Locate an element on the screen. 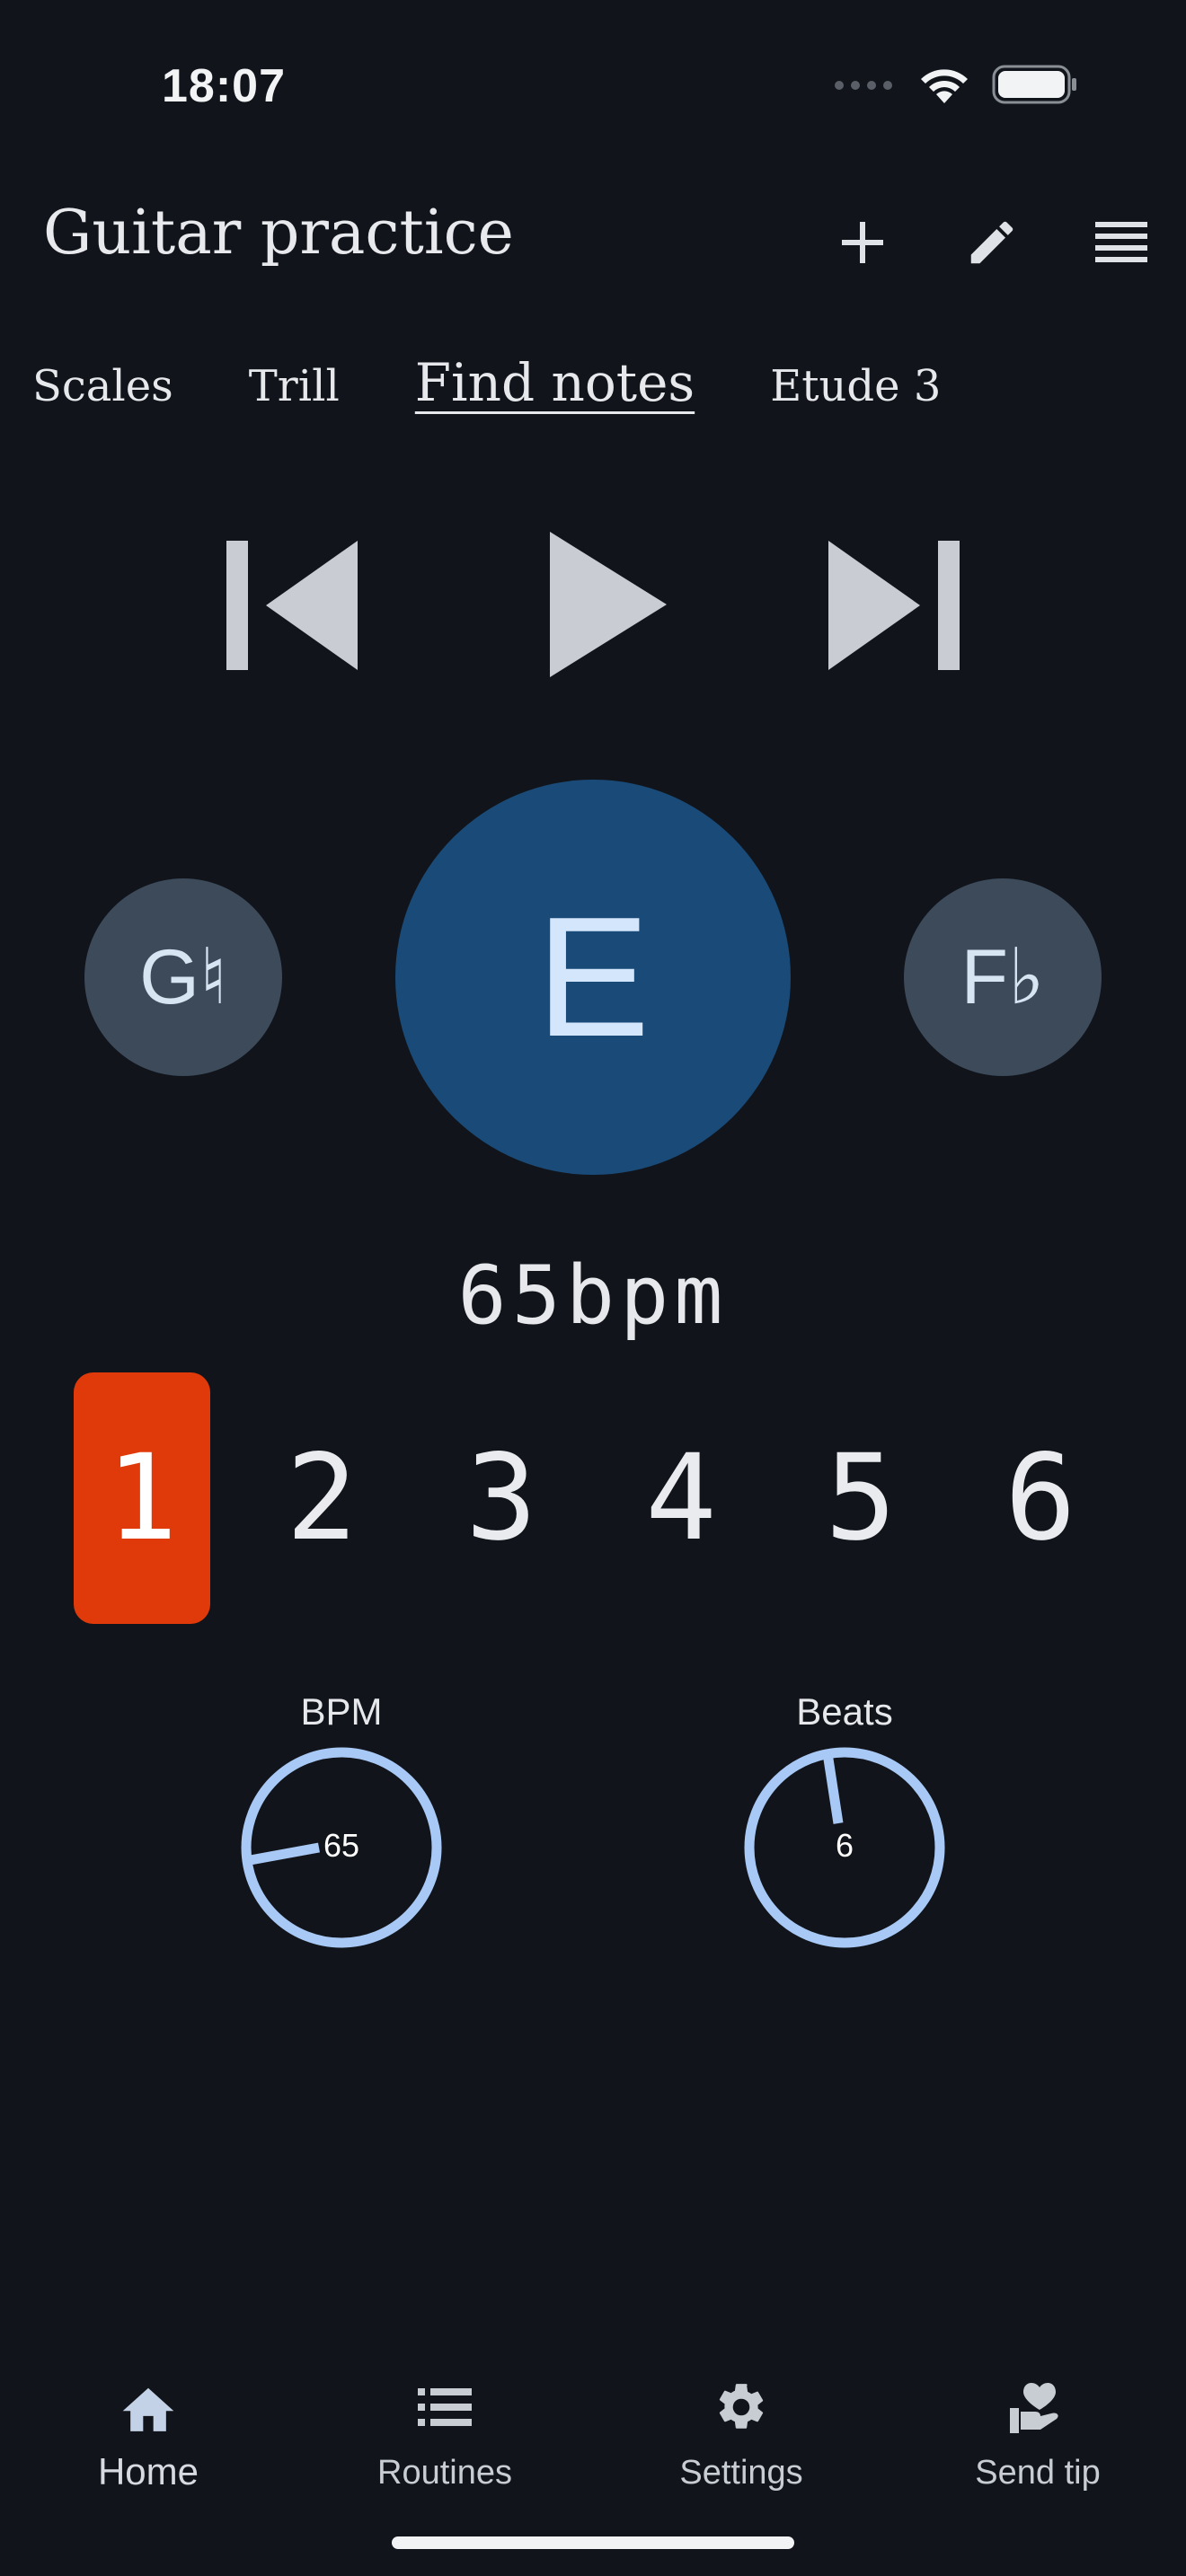  nav-send-tip: Send tip is located at coordinates (1038, 2431).